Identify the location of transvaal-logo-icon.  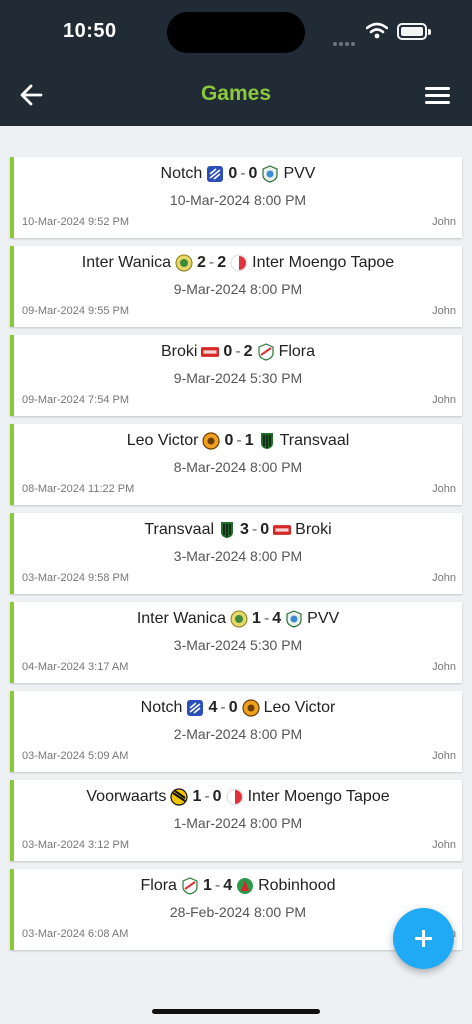
(267, 441).